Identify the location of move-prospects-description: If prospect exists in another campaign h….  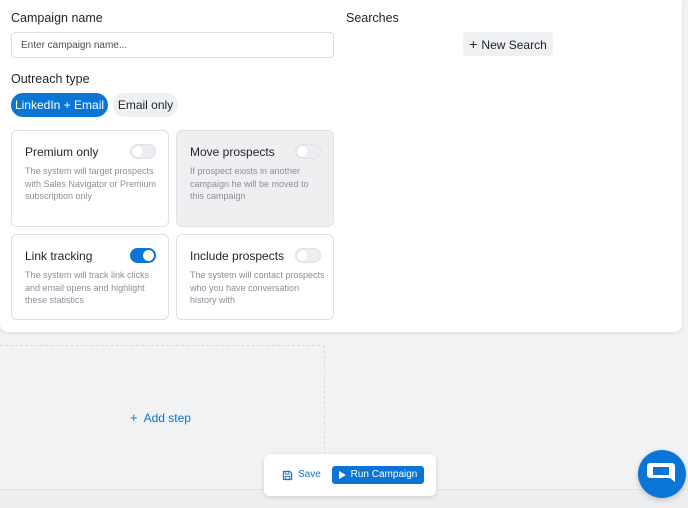
(249, 183).